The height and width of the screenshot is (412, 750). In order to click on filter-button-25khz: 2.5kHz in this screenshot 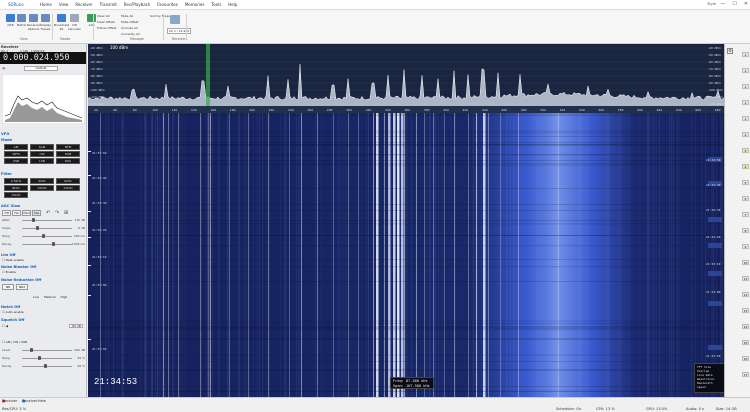, I will do `click(16, 181)`.